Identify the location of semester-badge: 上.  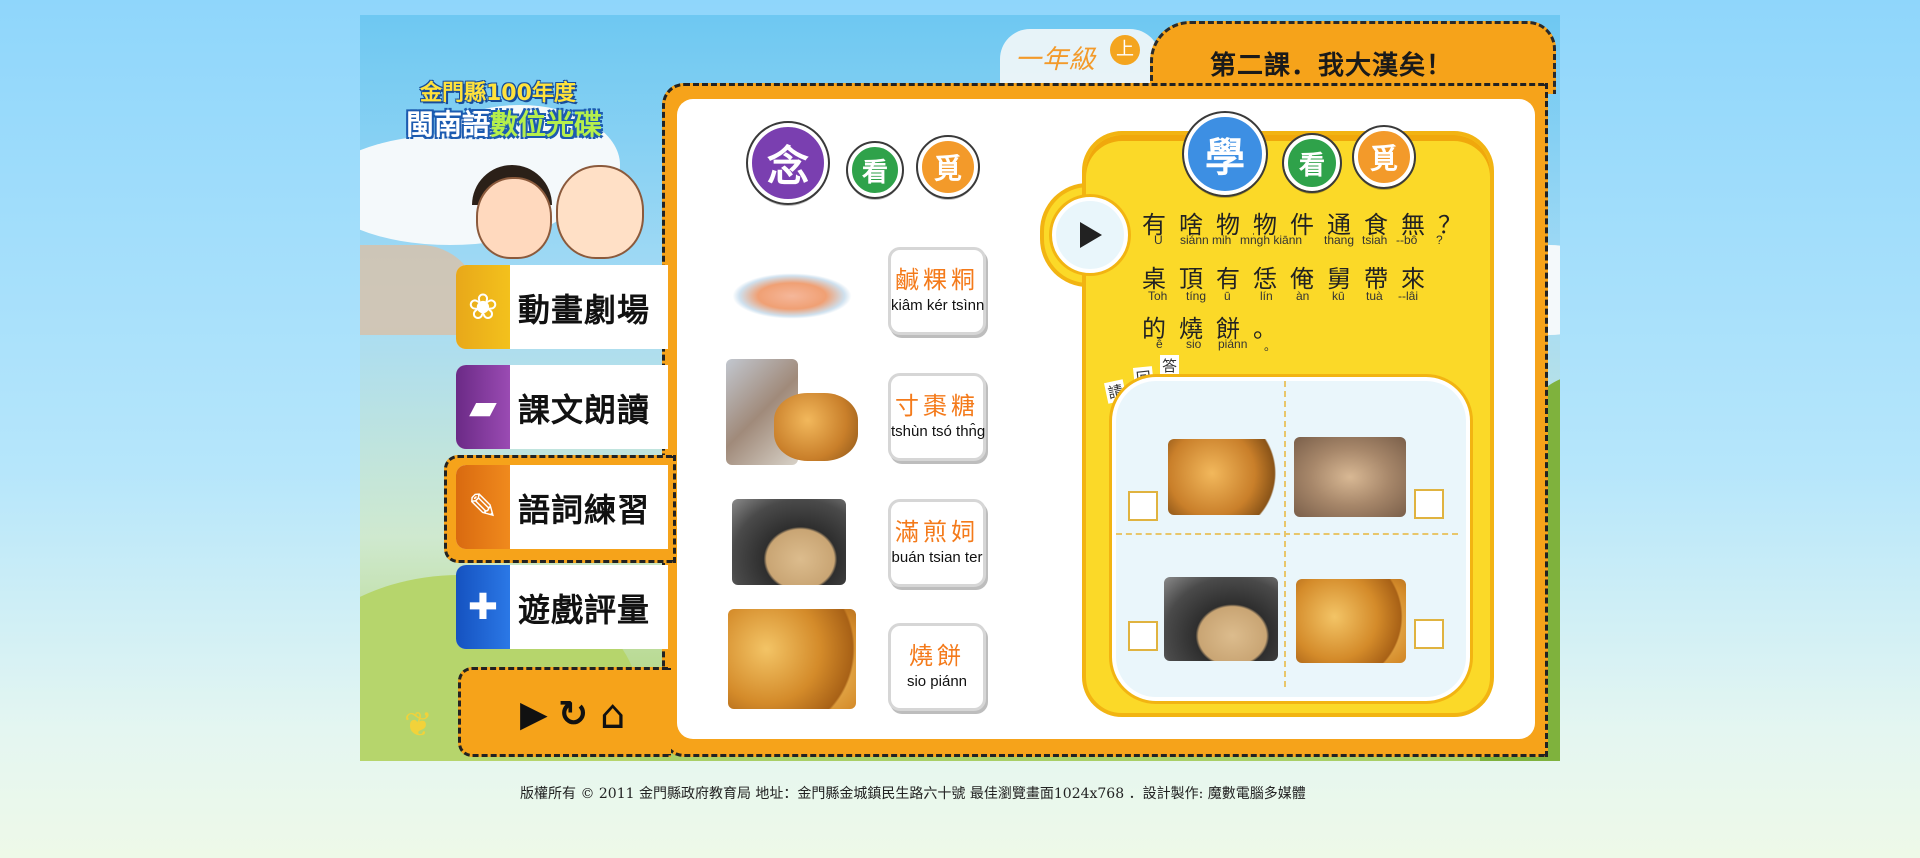
(1125, 50).